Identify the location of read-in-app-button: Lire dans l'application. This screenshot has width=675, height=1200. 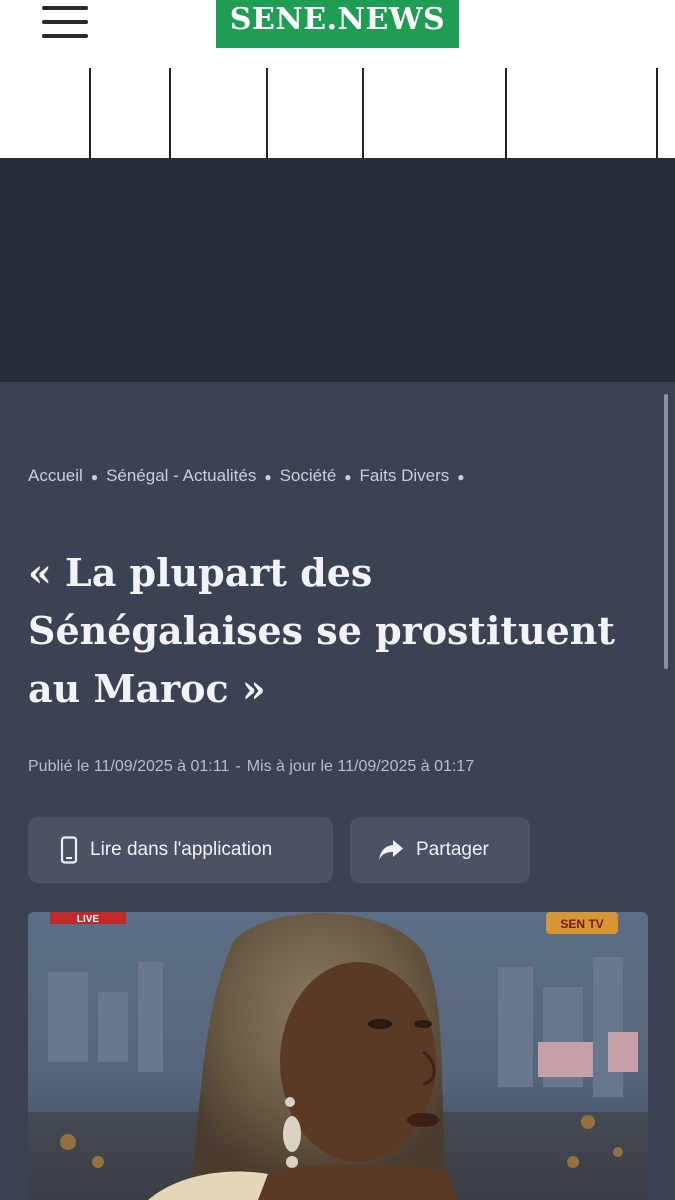
(180, 850).